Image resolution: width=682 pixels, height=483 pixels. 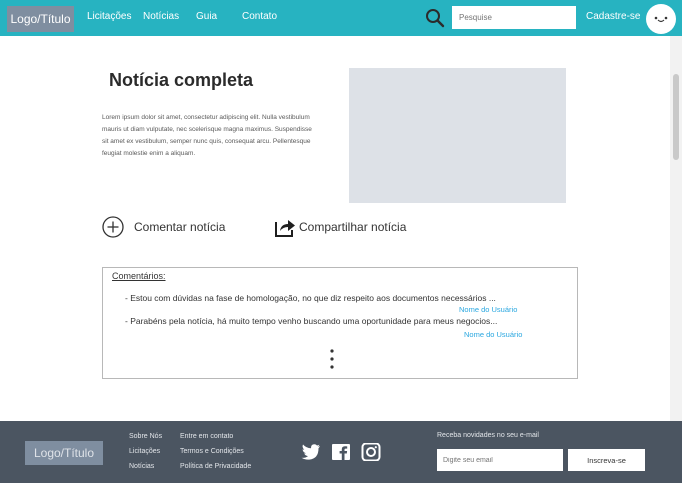 What do you see at coordinates (206, 436) in the screenshot?
I see `footer-link-contato: Entre em contato` at bounding box center [206, 436].